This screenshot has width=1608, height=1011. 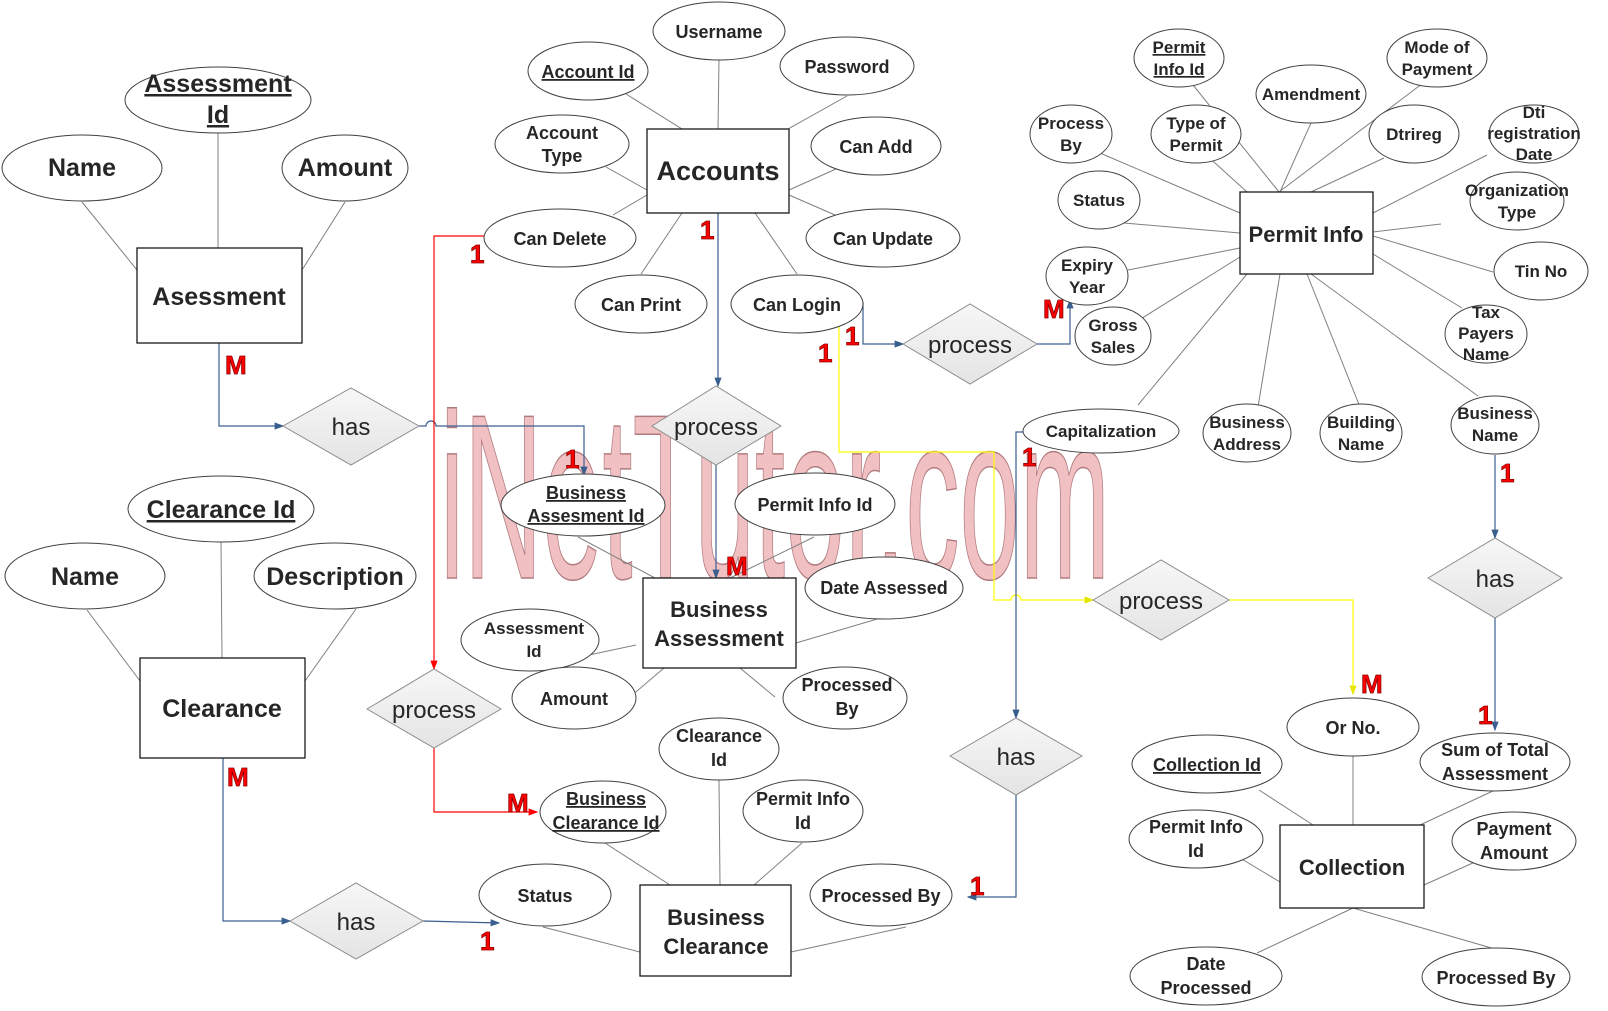 What do you see at coordinates (356, 922) in the screenshot?
I see `rel-clearance-has: has` at bounding box center [356, 922].